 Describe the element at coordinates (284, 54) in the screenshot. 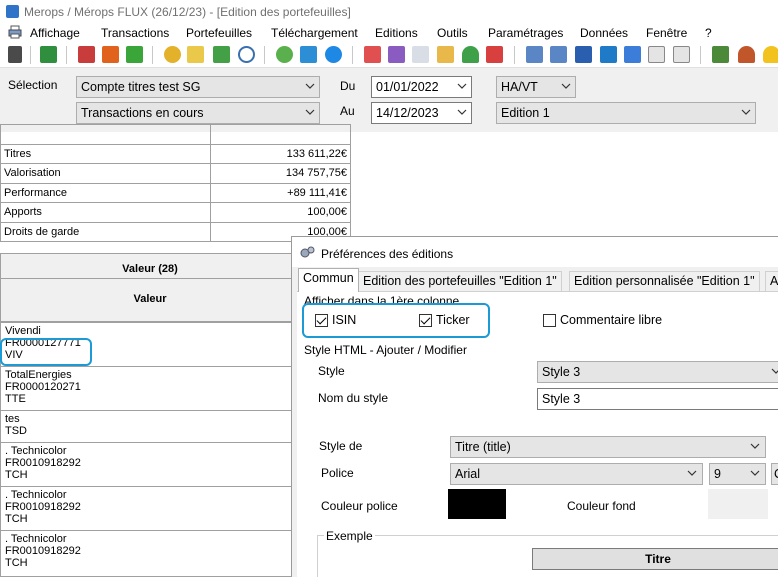

I see `pie-chart-icon` at that location.